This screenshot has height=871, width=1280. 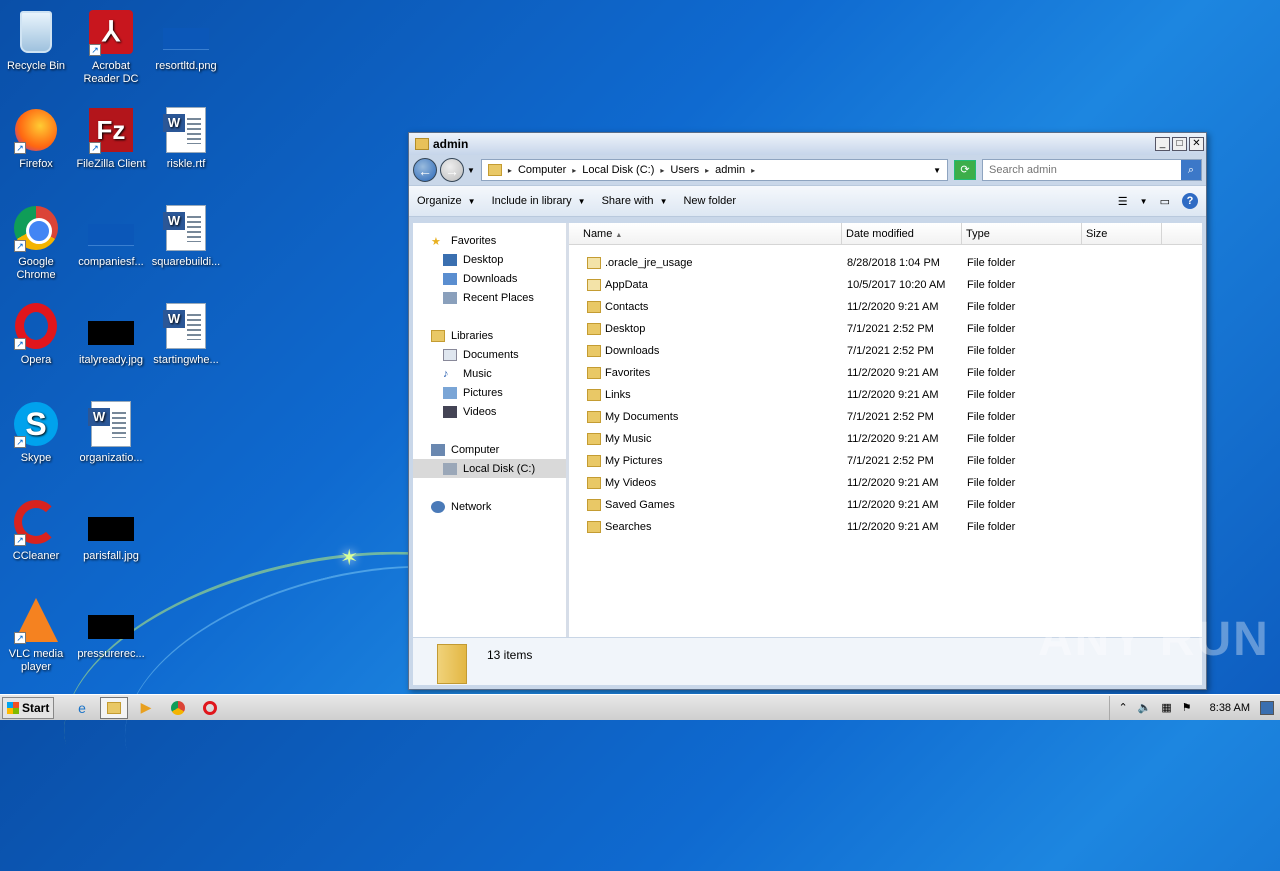 I want to click on view-options-icon: ☰, so click(x=1123, y=201).